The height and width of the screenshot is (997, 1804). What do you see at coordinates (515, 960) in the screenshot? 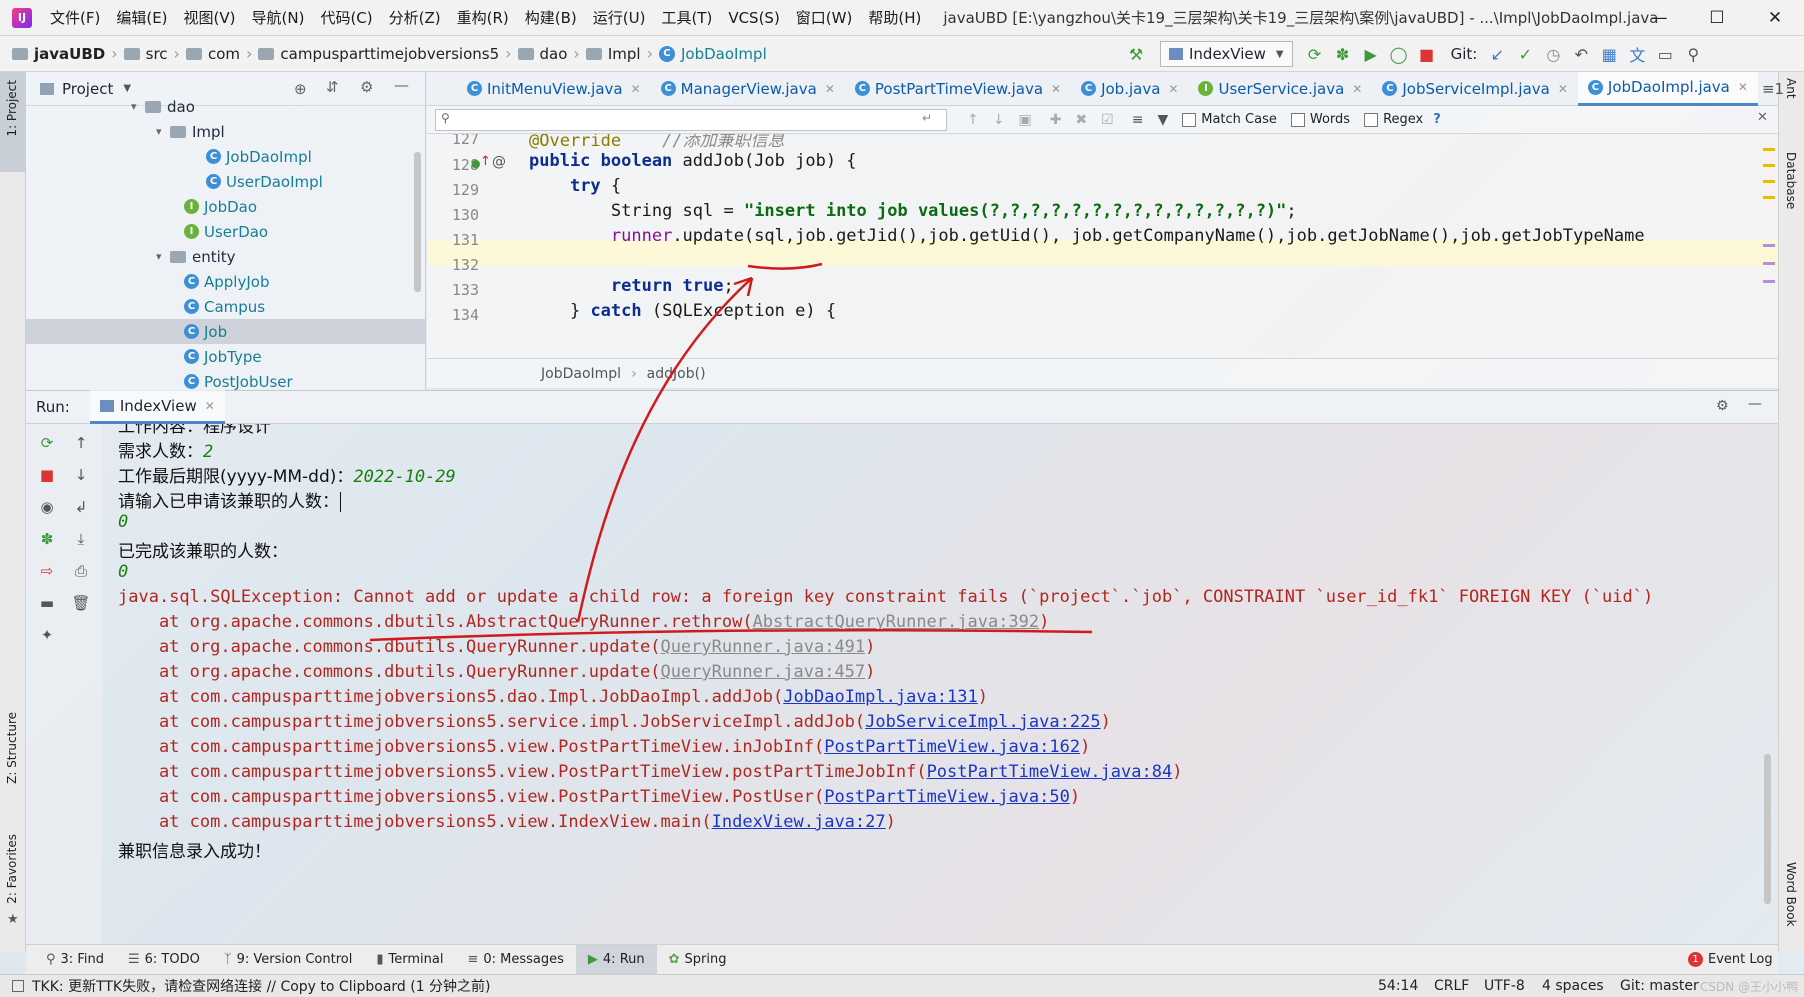
I see `tool-messages: ≡ 0: Messages` at bounding box center [515, 960].